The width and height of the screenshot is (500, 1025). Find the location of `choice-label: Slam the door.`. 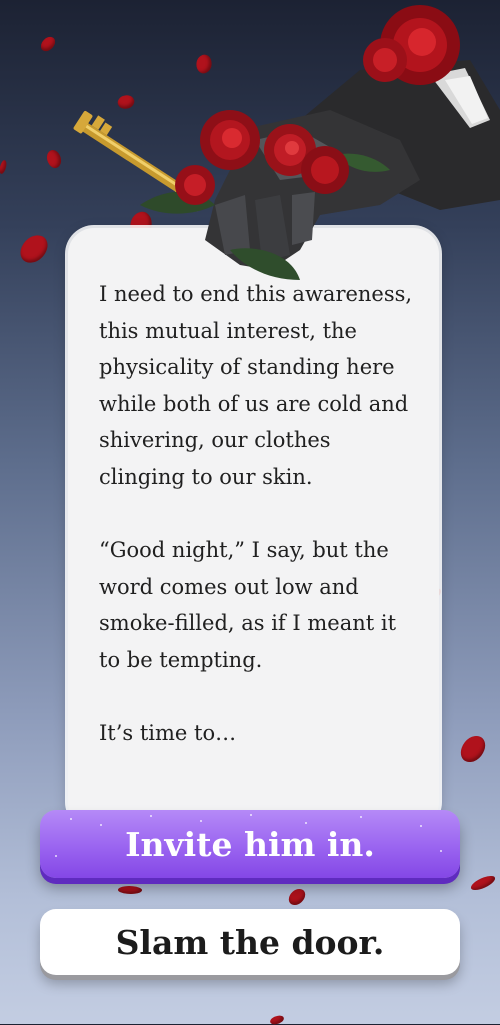

choice-label: Slam the door. is located at coordinates (250, 942).